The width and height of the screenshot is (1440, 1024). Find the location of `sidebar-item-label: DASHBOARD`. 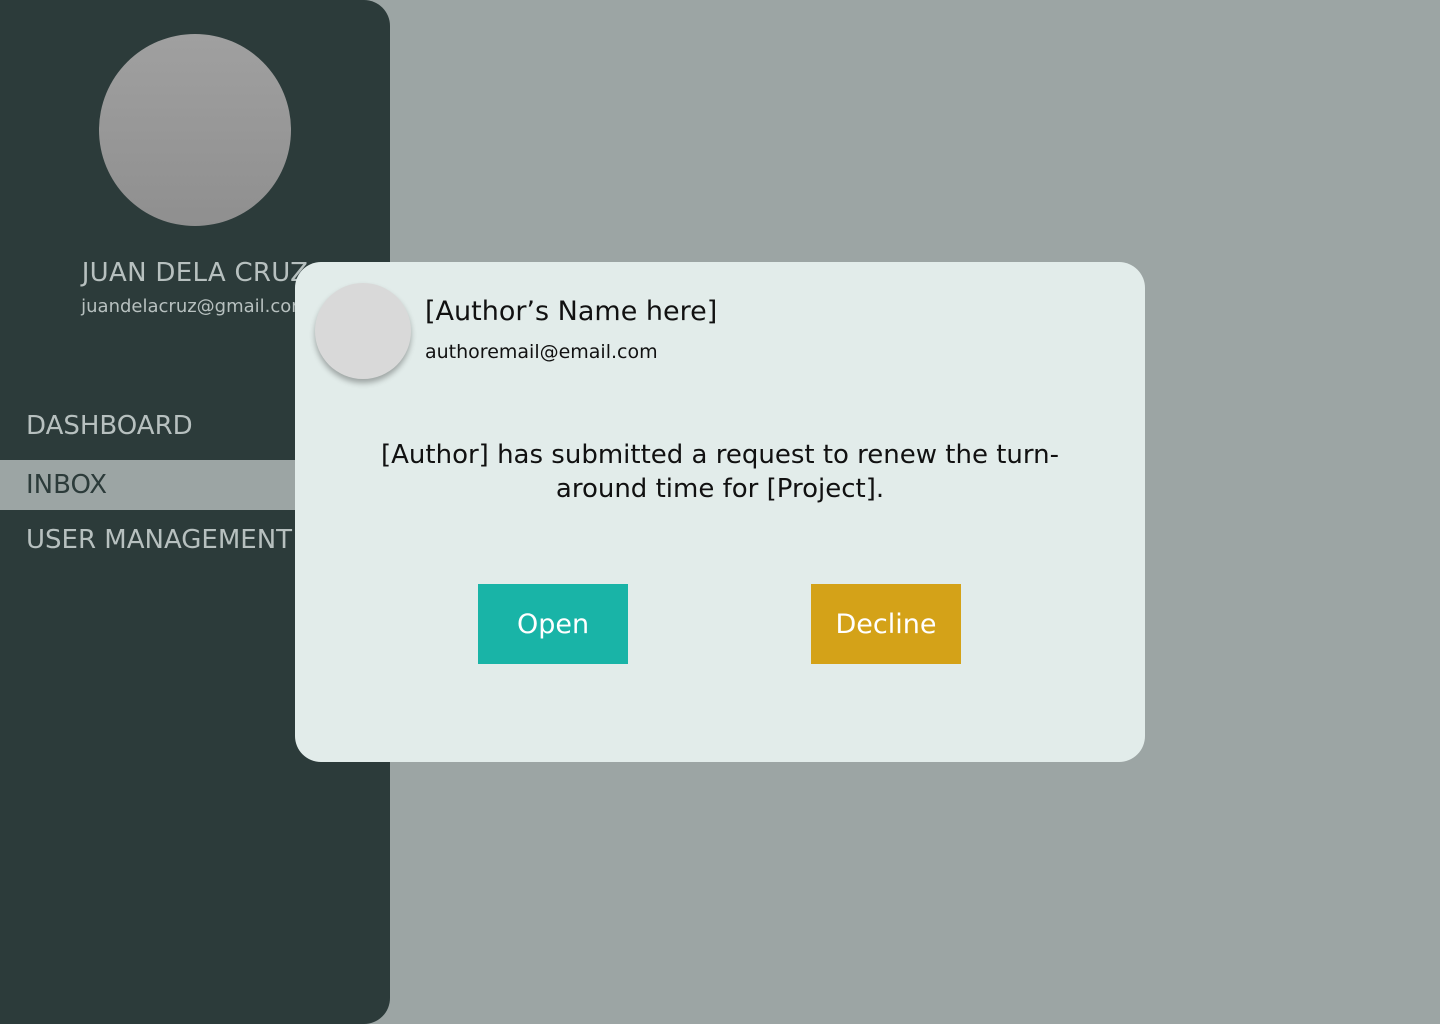

sidebar-item-label: DASHBOARD is located at coordinates (109, 426).